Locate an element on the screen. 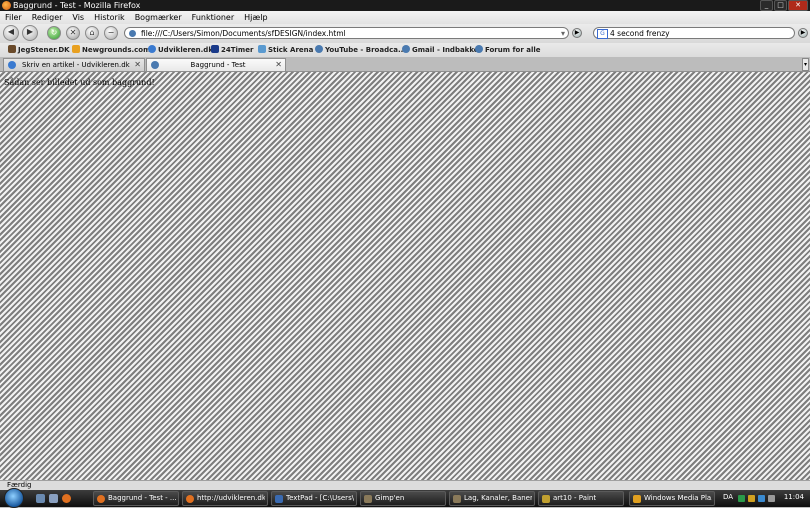 This screenshot has height=508, width=810. menu-rediger: Rediger is located at coordinates (47, 17).